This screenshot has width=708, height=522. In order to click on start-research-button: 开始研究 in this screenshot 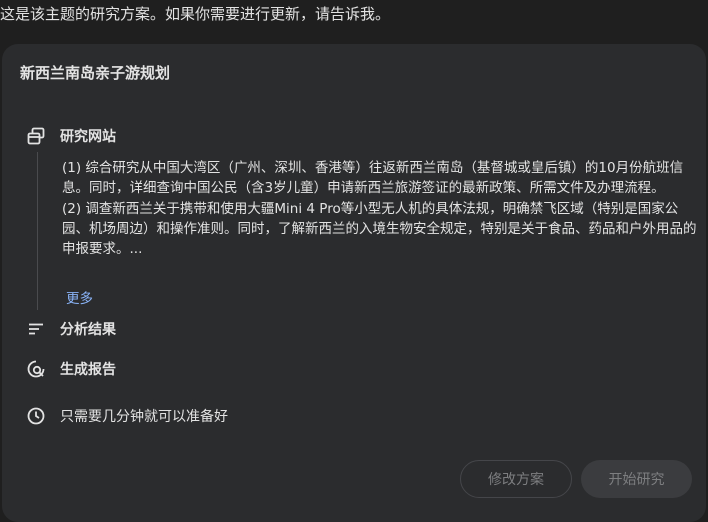, I will do `click(636, 479)`.